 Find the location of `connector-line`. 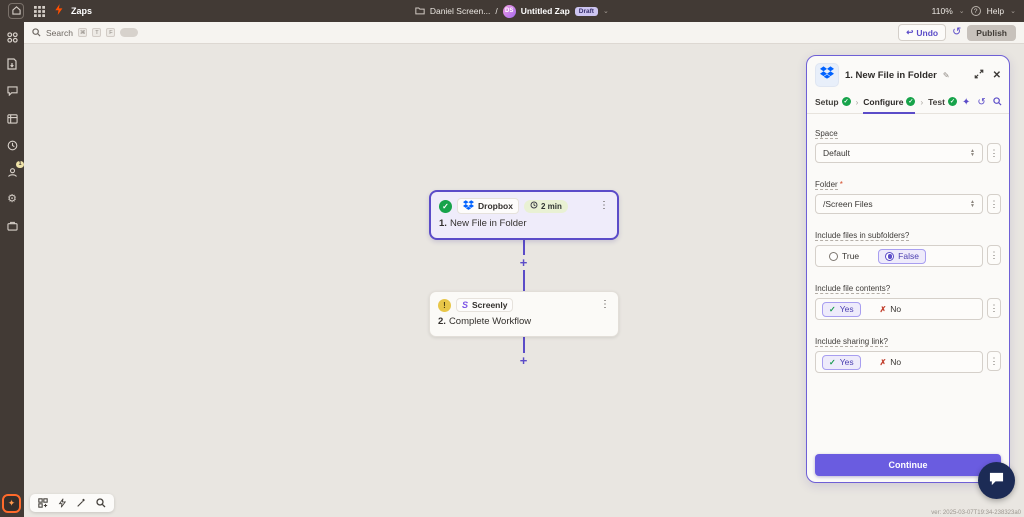

connector-line is located at coordinates (524, 345).